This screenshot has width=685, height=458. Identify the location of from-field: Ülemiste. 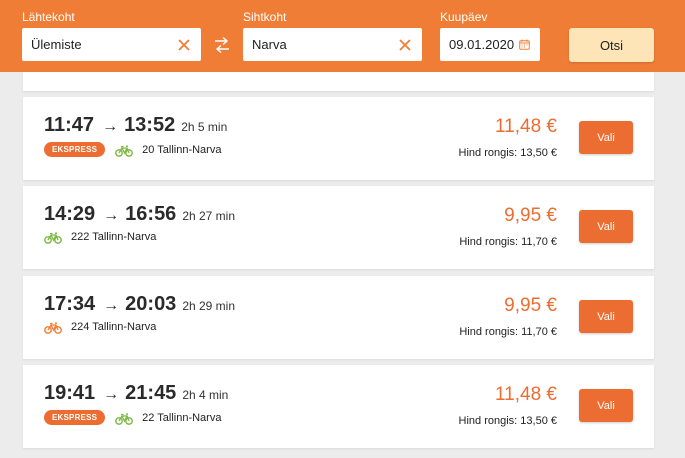
(111, 44).